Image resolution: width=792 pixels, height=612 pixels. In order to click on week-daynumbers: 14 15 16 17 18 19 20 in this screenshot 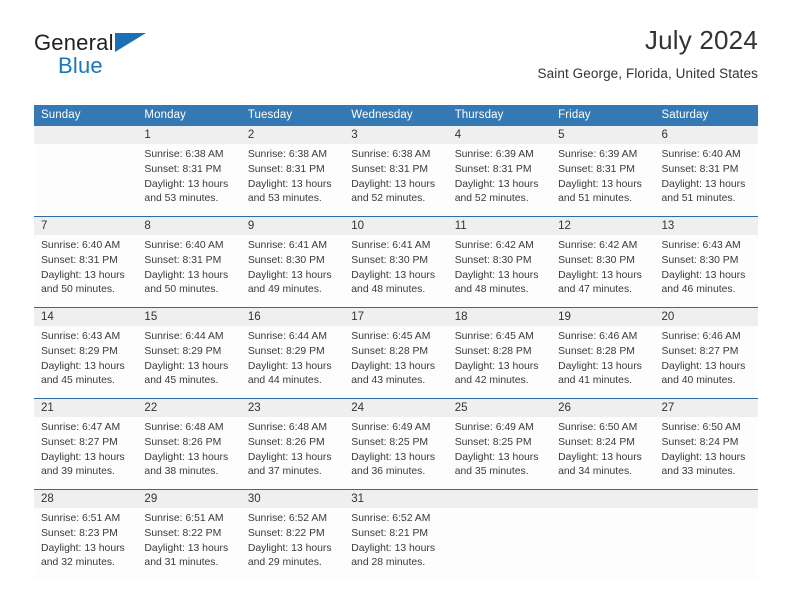, I will do `click(396, 316)`.